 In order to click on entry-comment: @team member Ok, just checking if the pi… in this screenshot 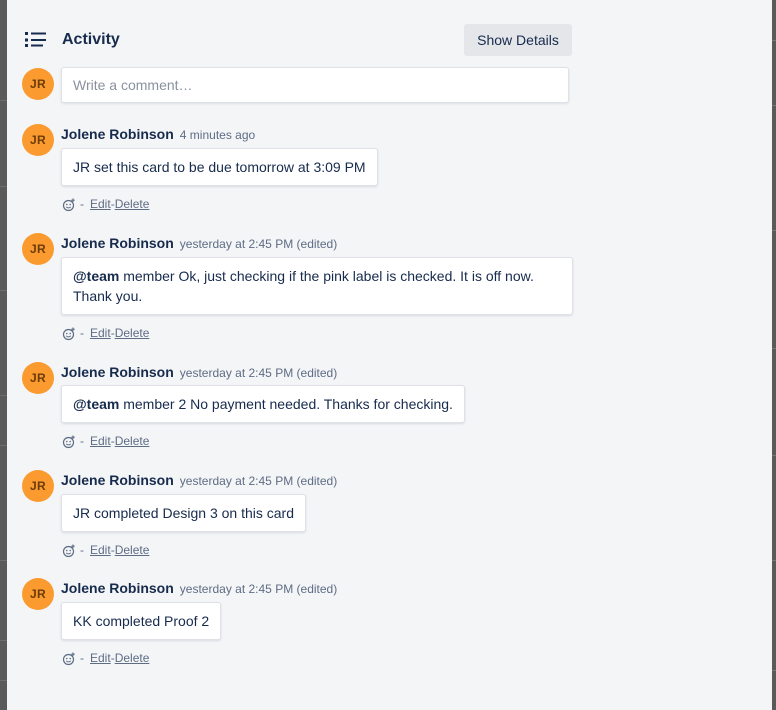, I will do `click(317, 286)`.